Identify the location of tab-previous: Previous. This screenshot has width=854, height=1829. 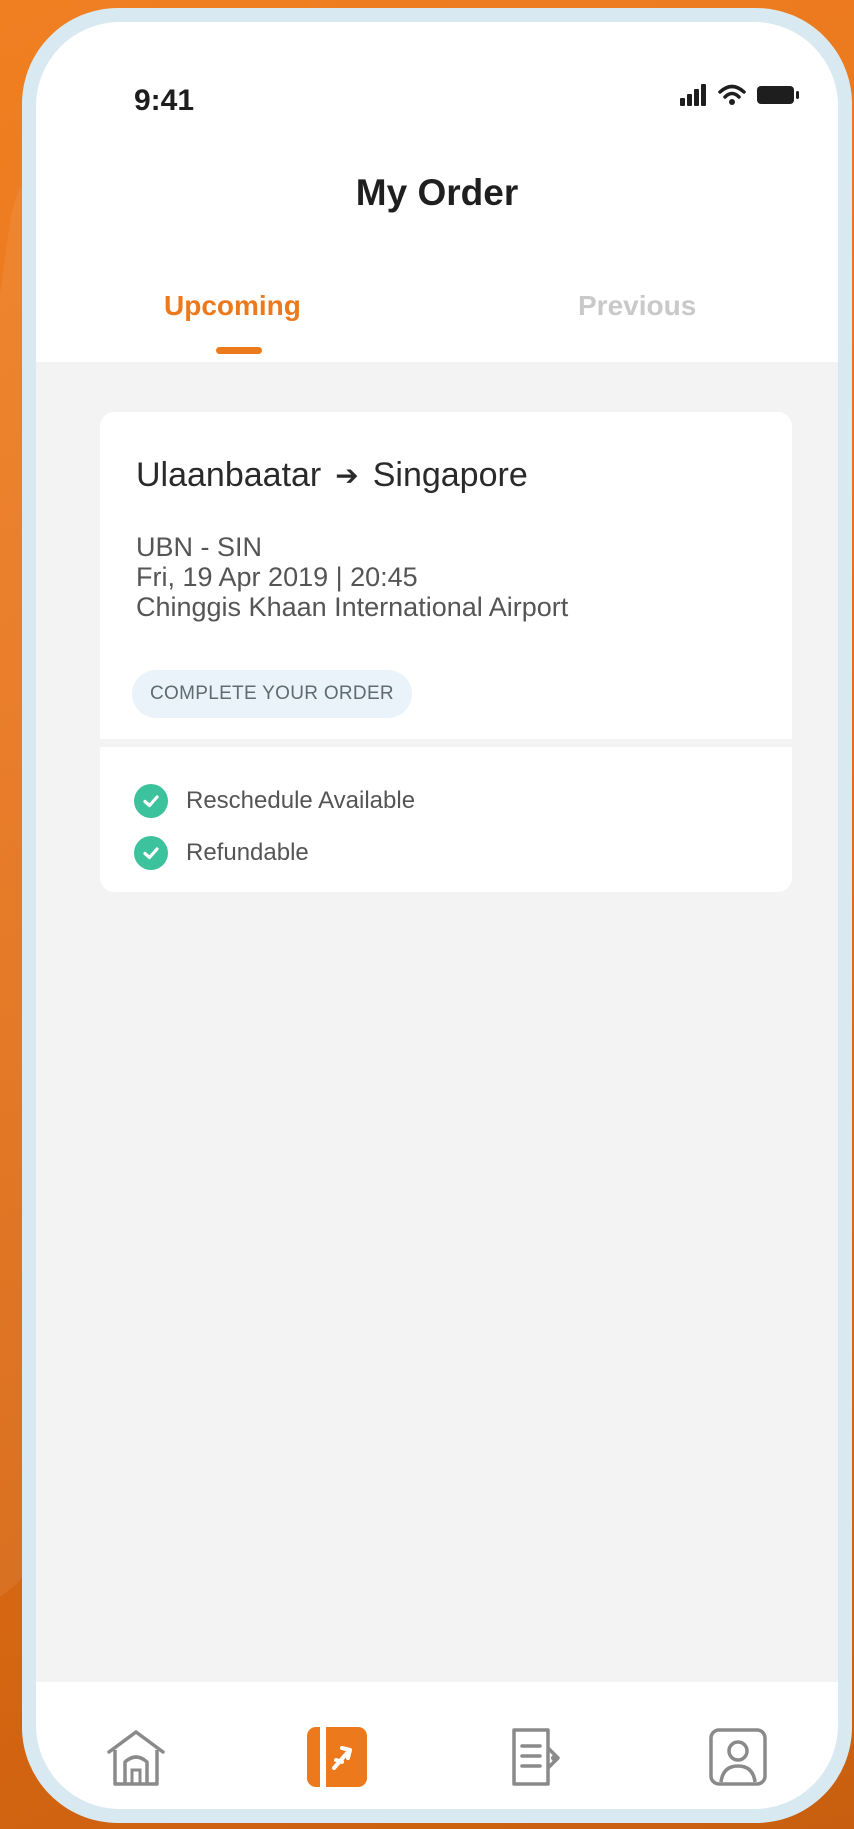
(637, 306).